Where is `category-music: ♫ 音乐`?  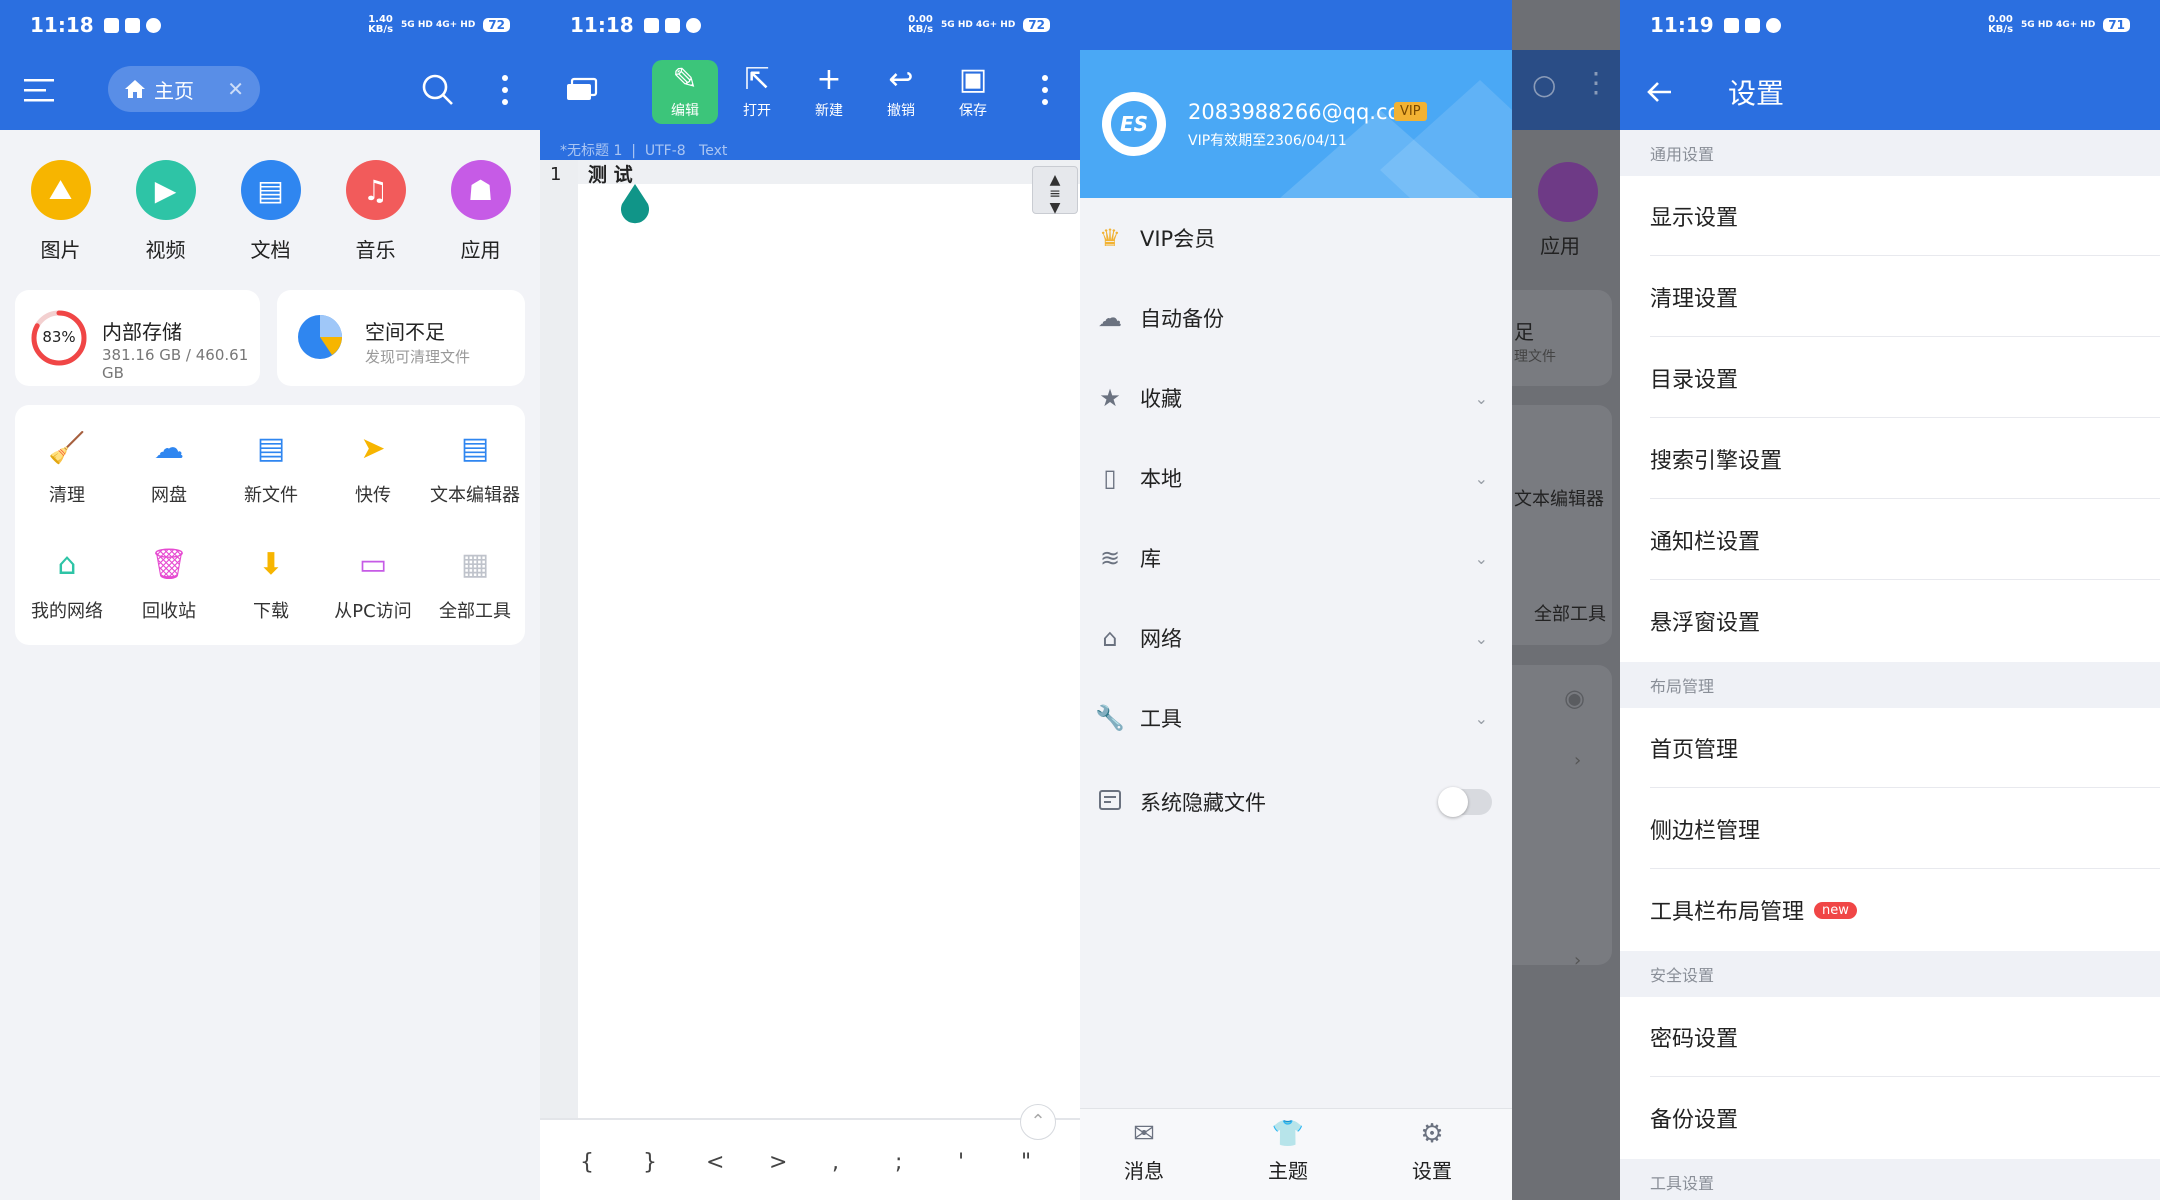
category-music: ♫ 音乐 is located at coordinates (375, 211).